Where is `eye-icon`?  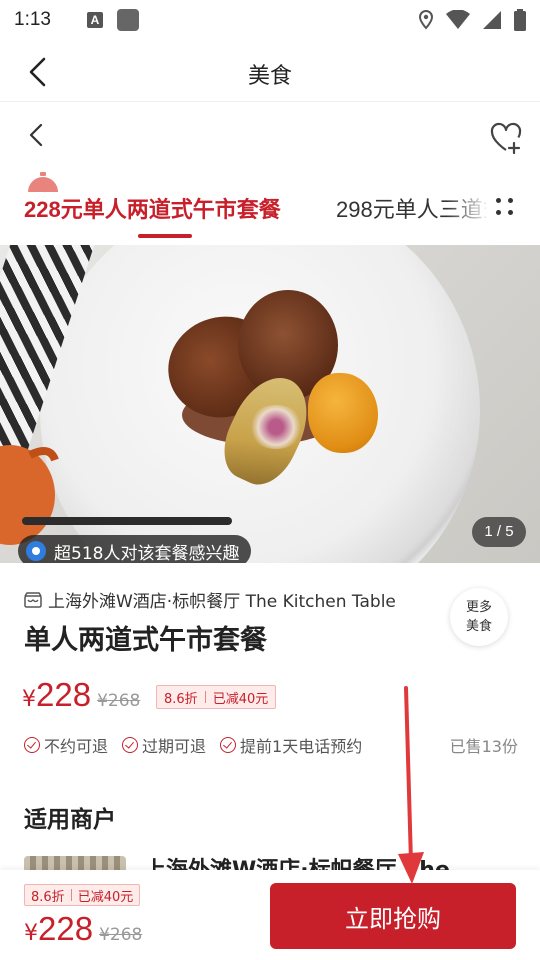
eye-icon is located at coordinates (36, 551).